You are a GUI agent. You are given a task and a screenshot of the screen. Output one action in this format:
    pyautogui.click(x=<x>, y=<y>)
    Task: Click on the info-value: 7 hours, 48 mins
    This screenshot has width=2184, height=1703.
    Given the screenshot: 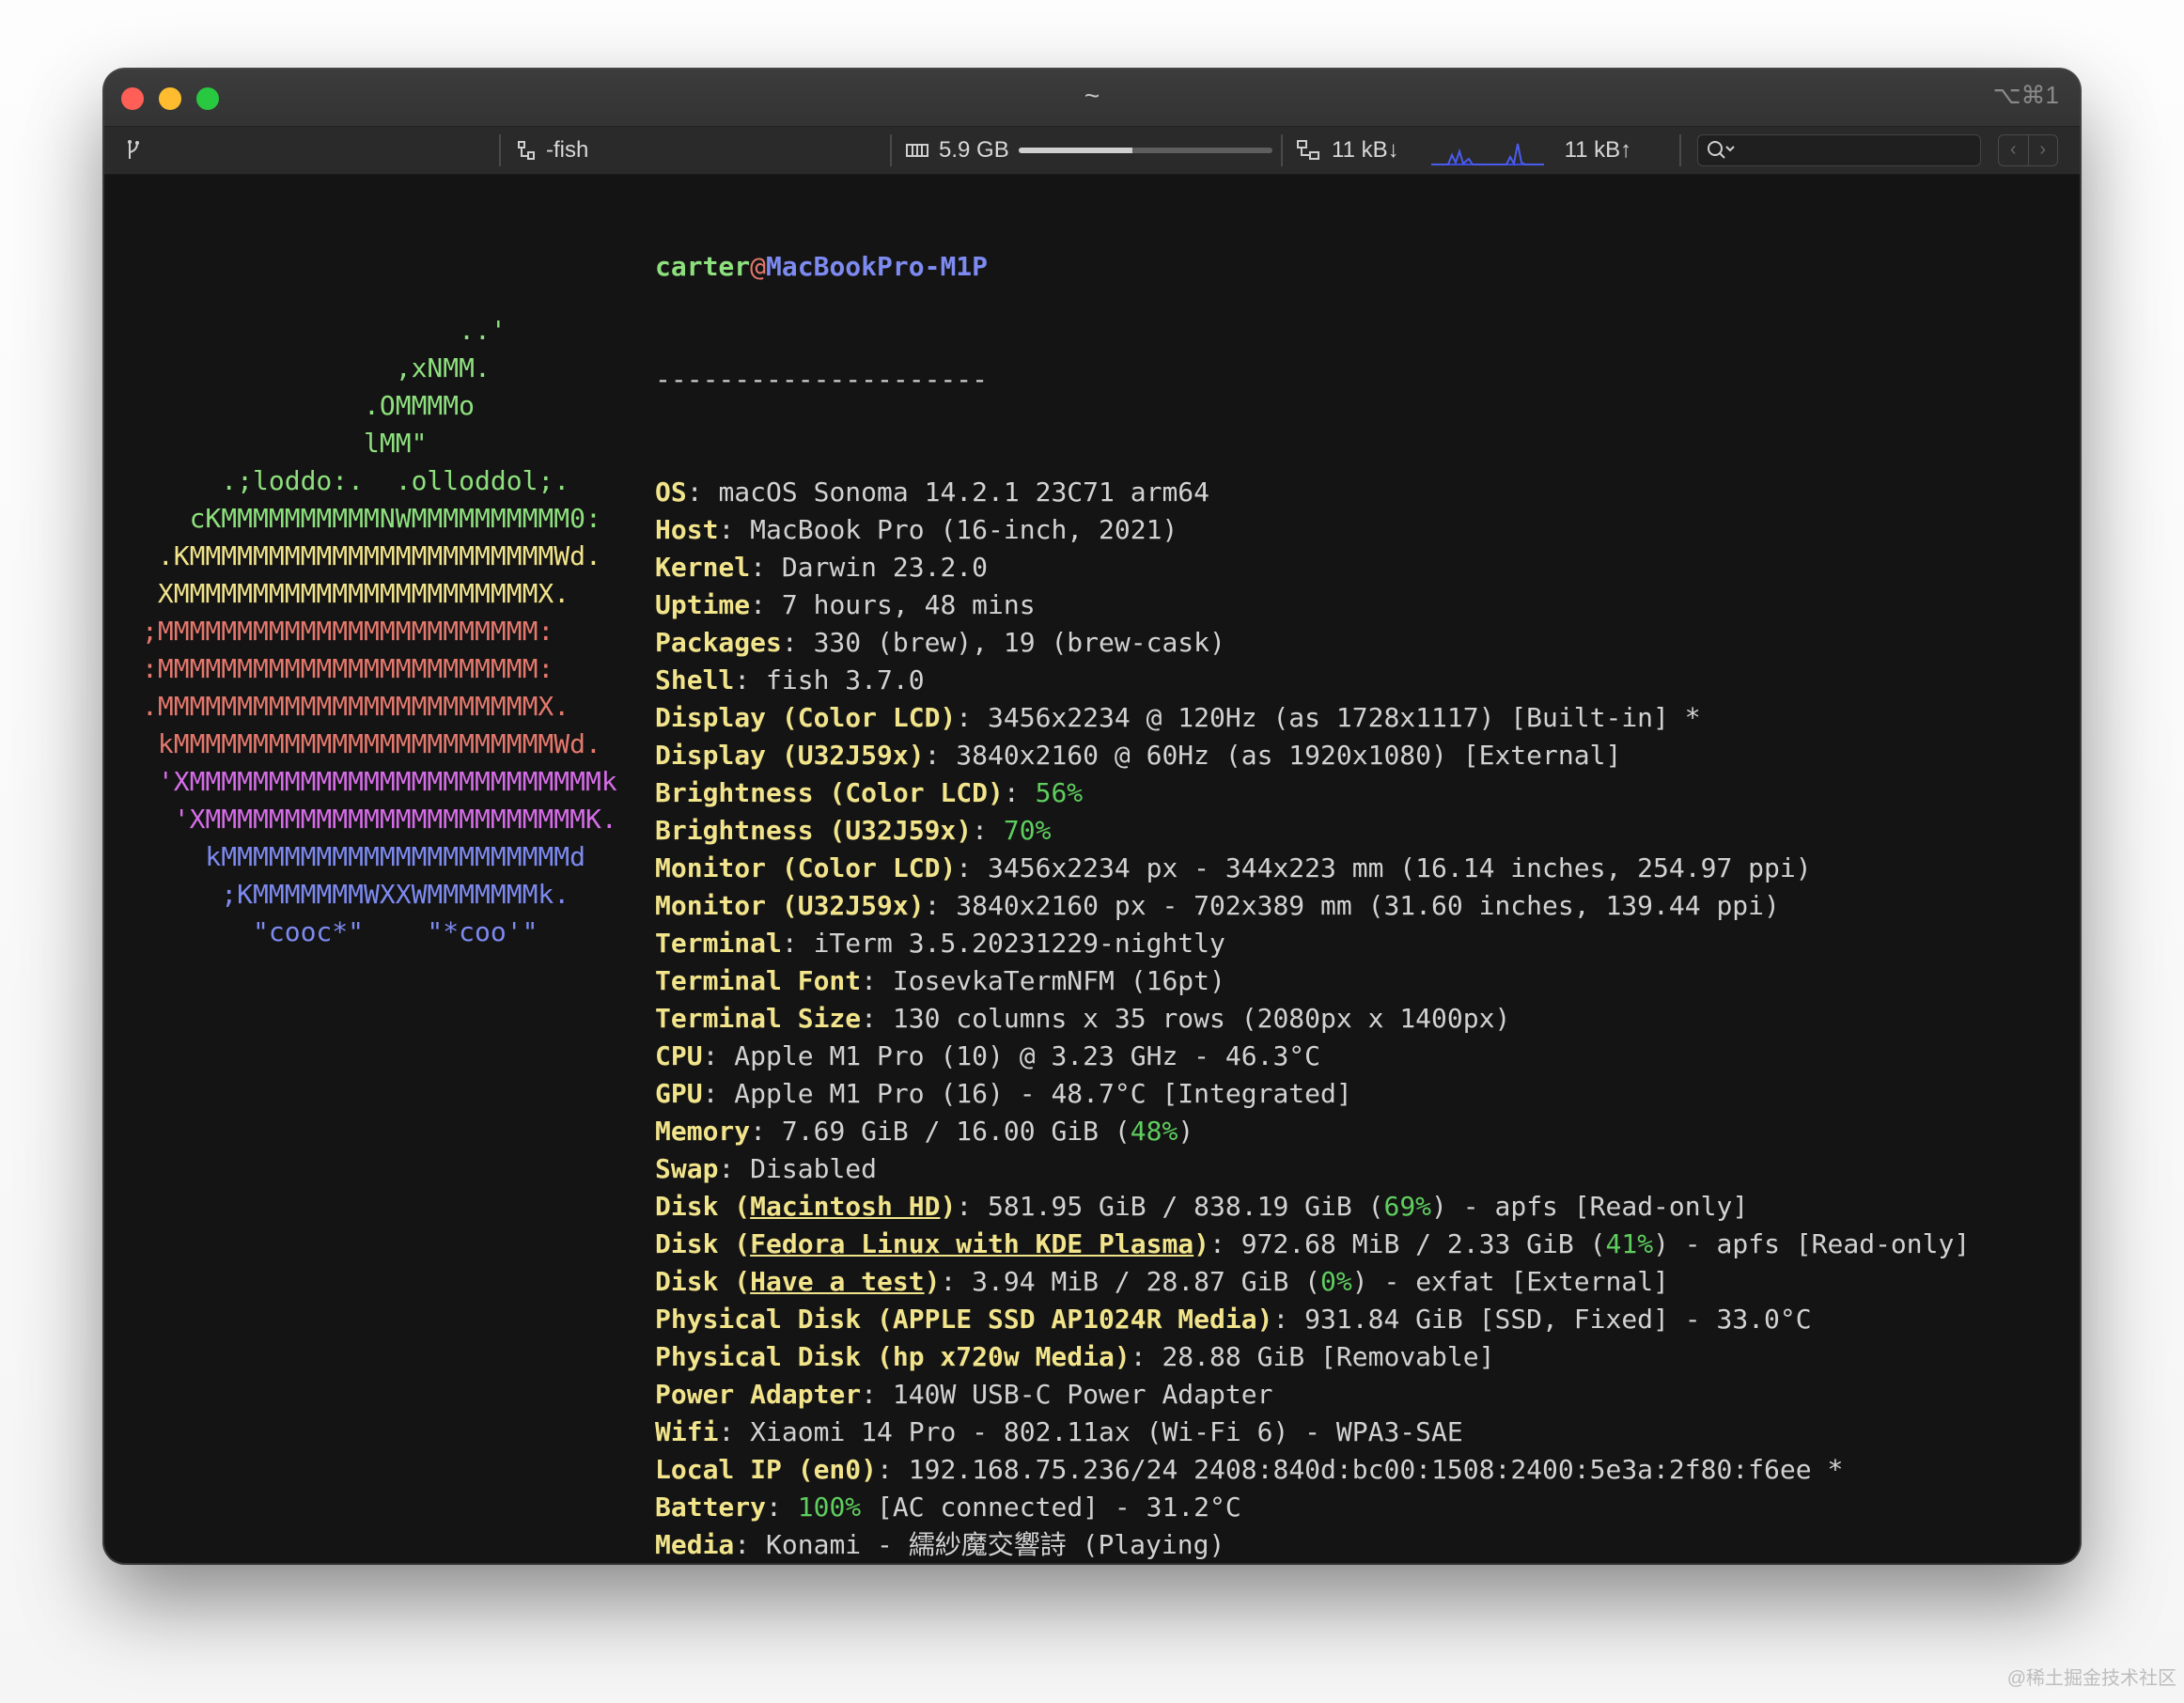 What is the action you would take?
    pyautogui.click(x=908, y=605)
    